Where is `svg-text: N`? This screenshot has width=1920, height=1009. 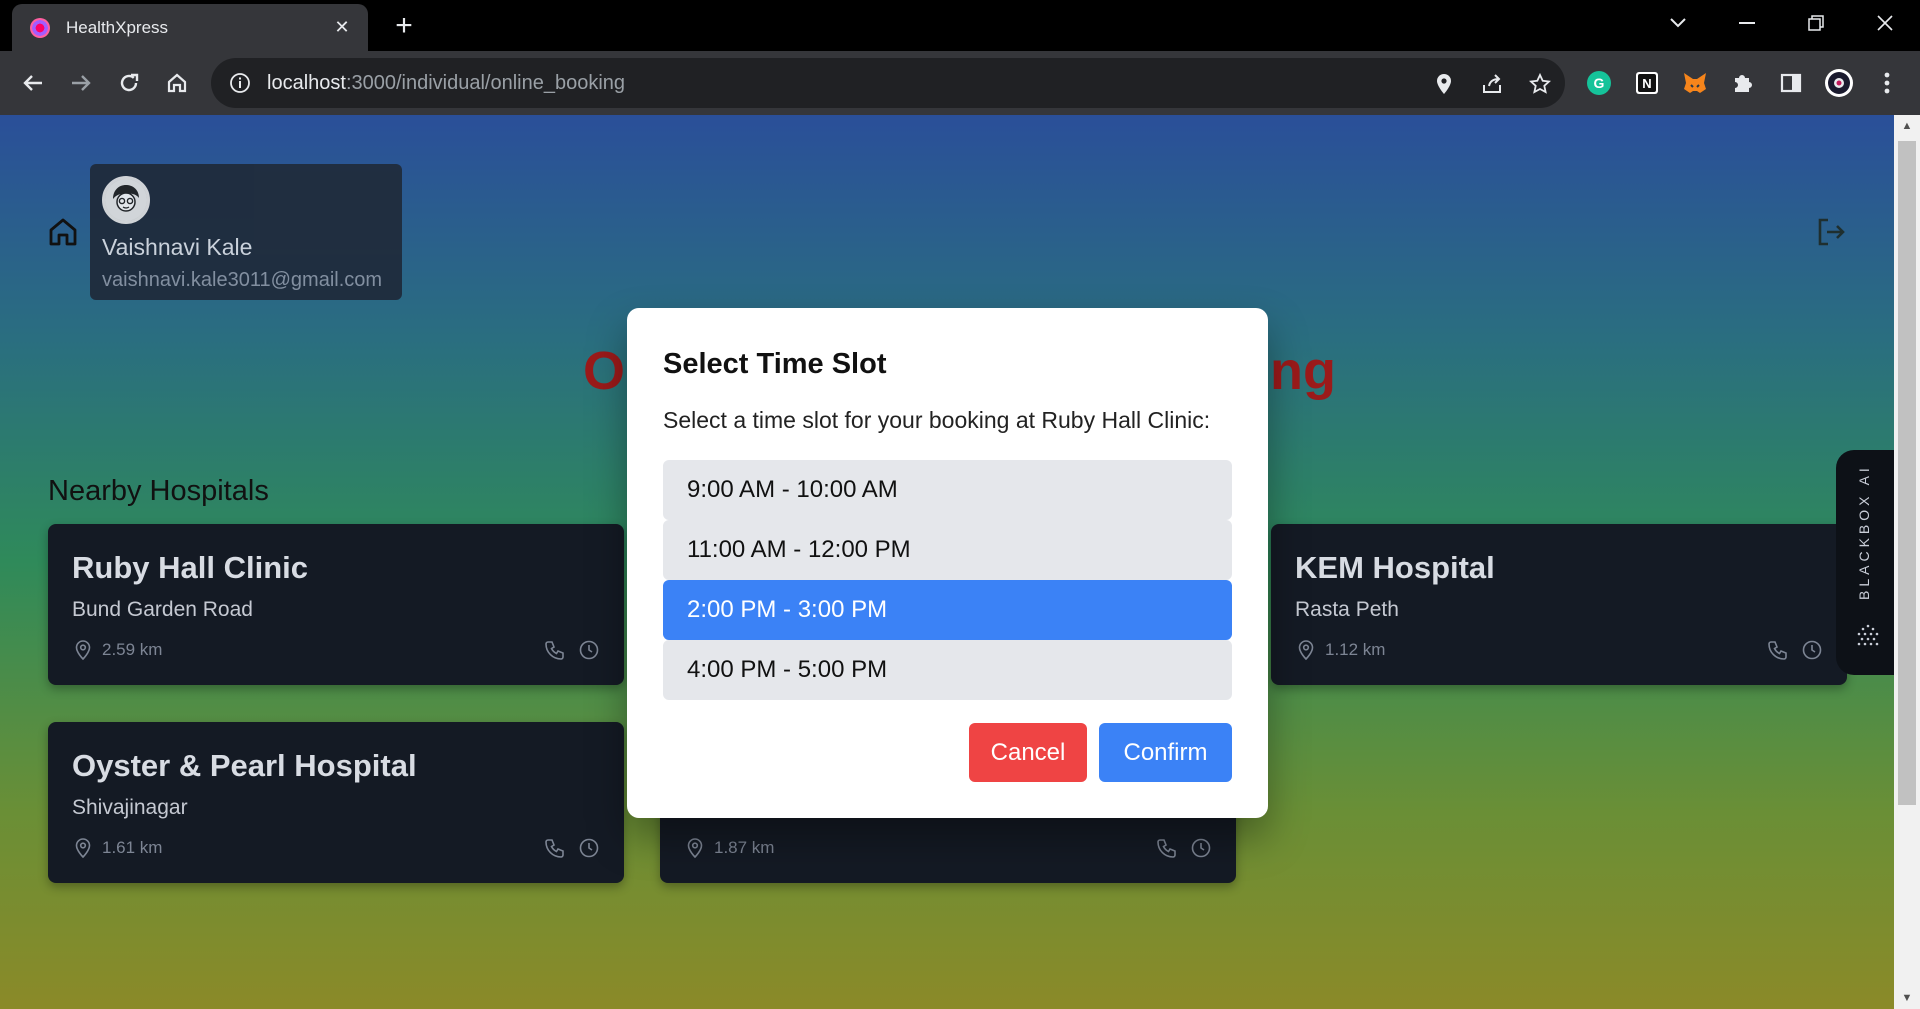 svg-text: N is located at coordinates (1646, 83).